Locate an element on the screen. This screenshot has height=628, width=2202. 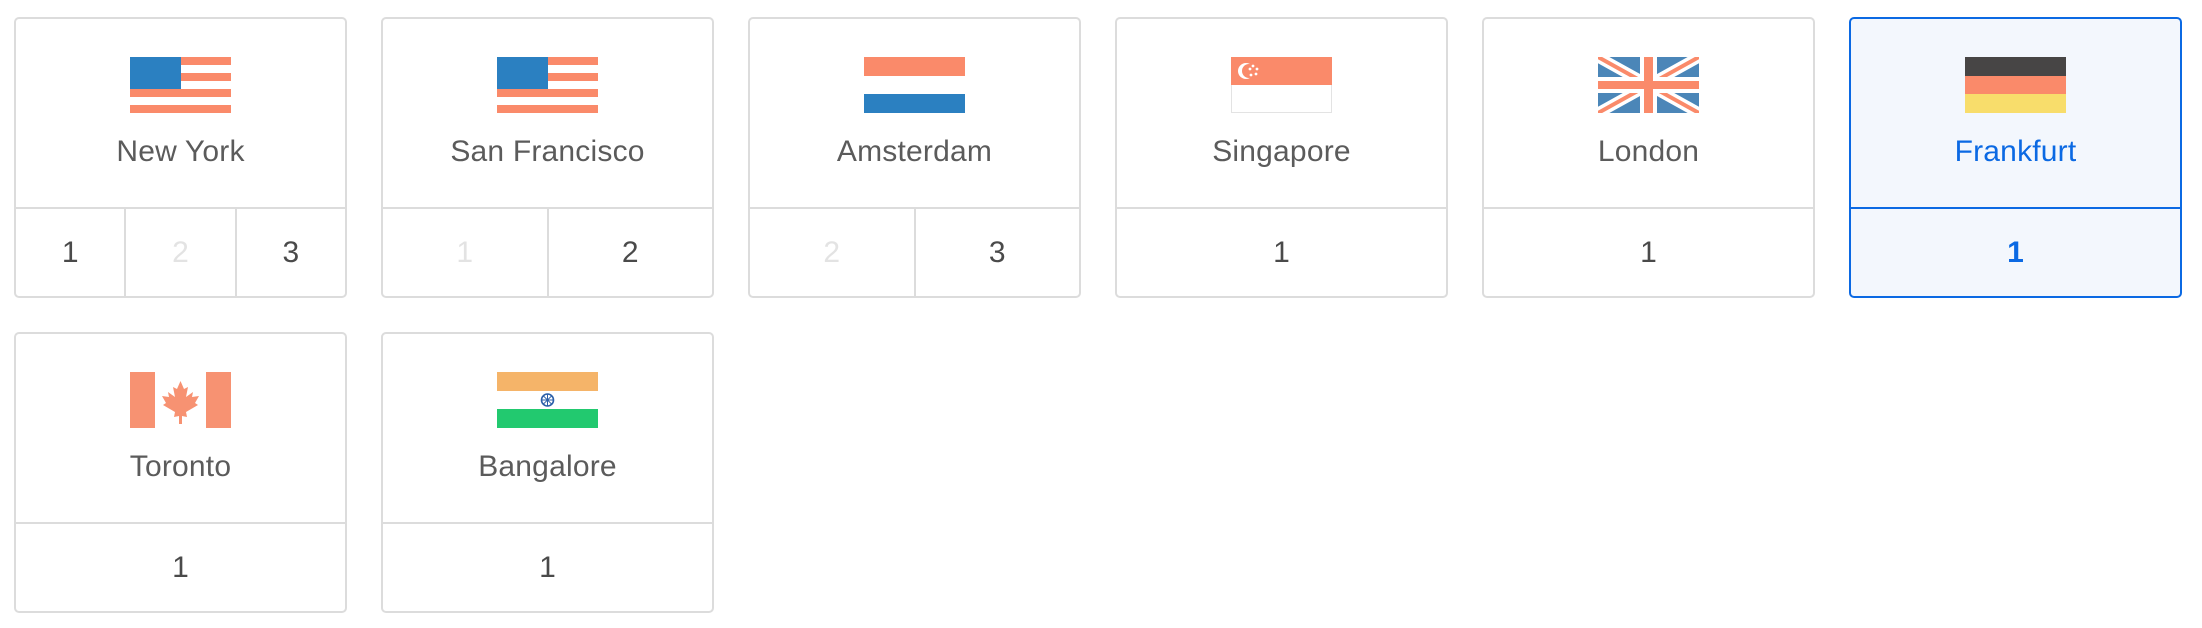
region-card-header: Toronto is located at coordinates (180, 429).